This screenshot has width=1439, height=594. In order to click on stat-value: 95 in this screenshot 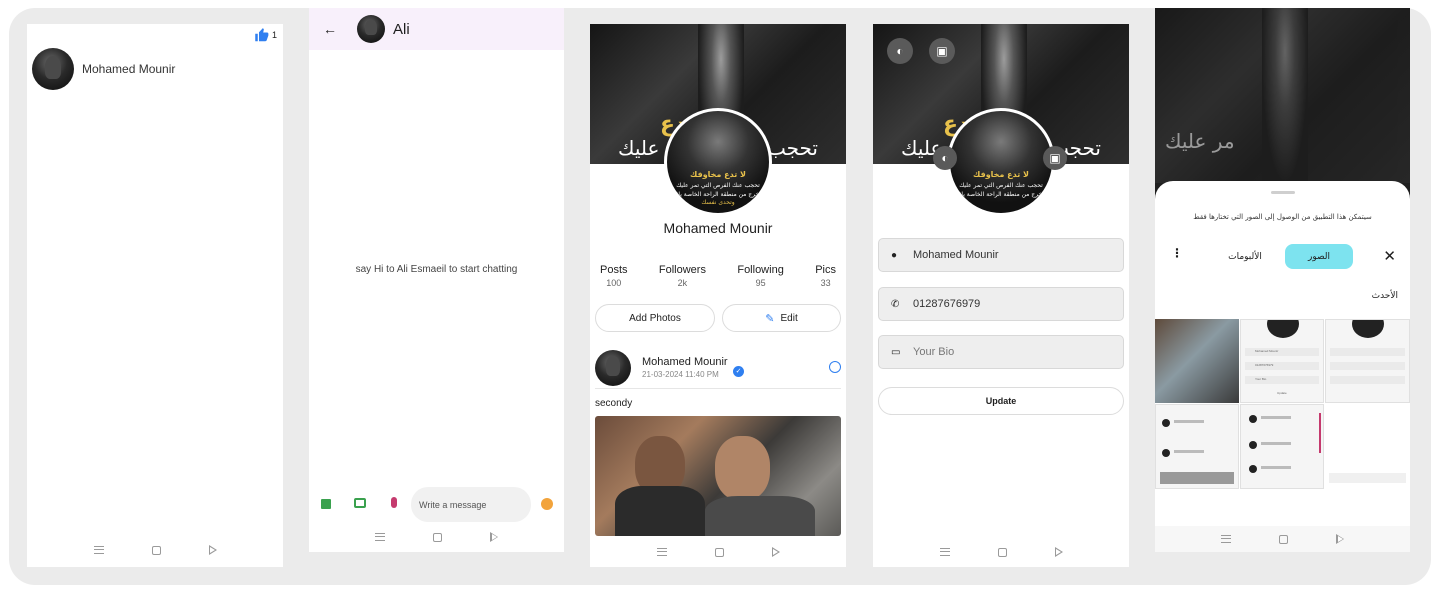, I will do `click(760, 283)`.